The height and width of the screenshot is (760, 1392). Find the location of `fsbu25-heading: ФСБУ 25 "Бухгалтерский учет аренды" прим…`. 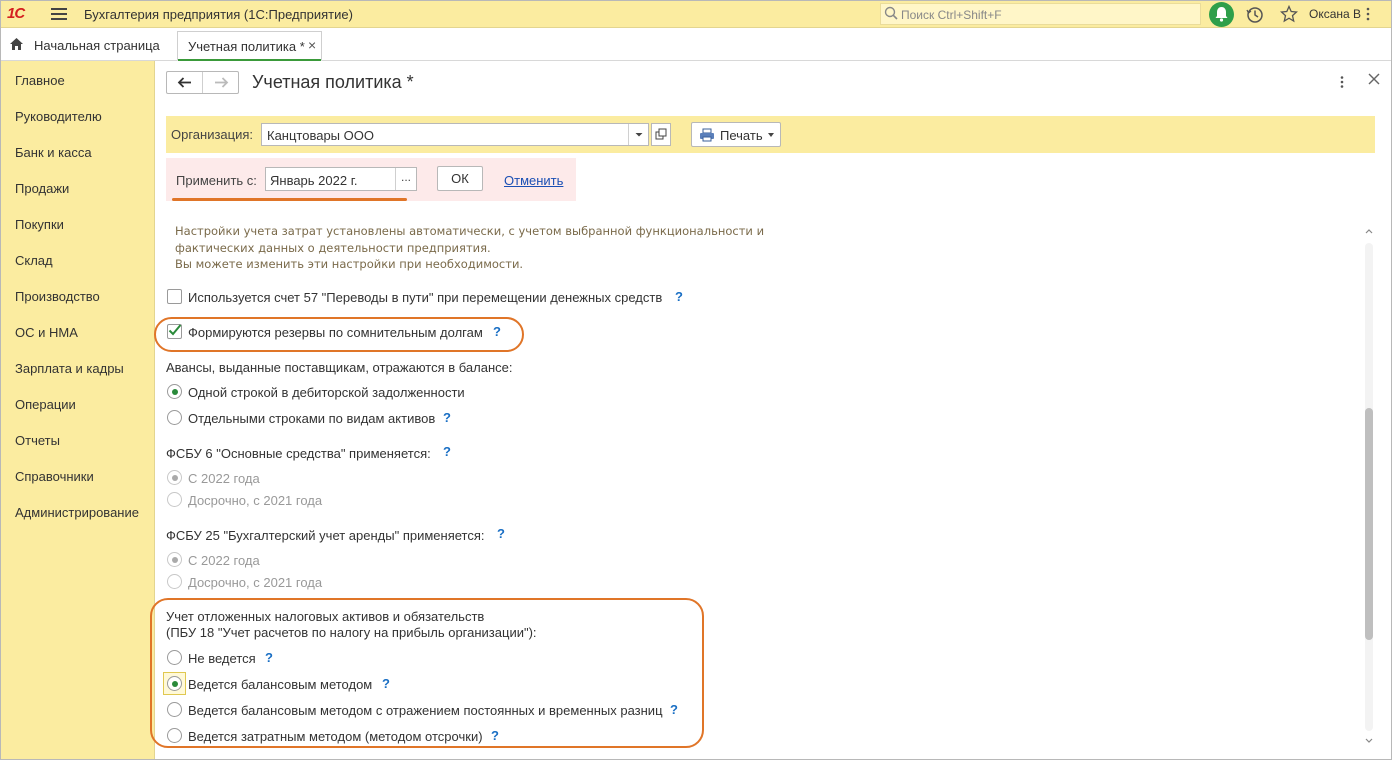

fsbu25-heading: ФСБУ 25 "Бухгалтерский учет аренды" прим… is located at coordinates (325, 535).